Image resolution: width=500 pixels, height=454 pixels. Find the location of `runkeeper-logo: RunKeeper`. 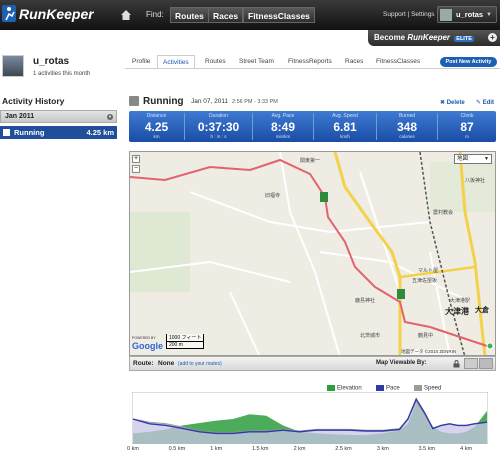

runkeeper-logo: RunKeeper is located at coordinates (48, 14).